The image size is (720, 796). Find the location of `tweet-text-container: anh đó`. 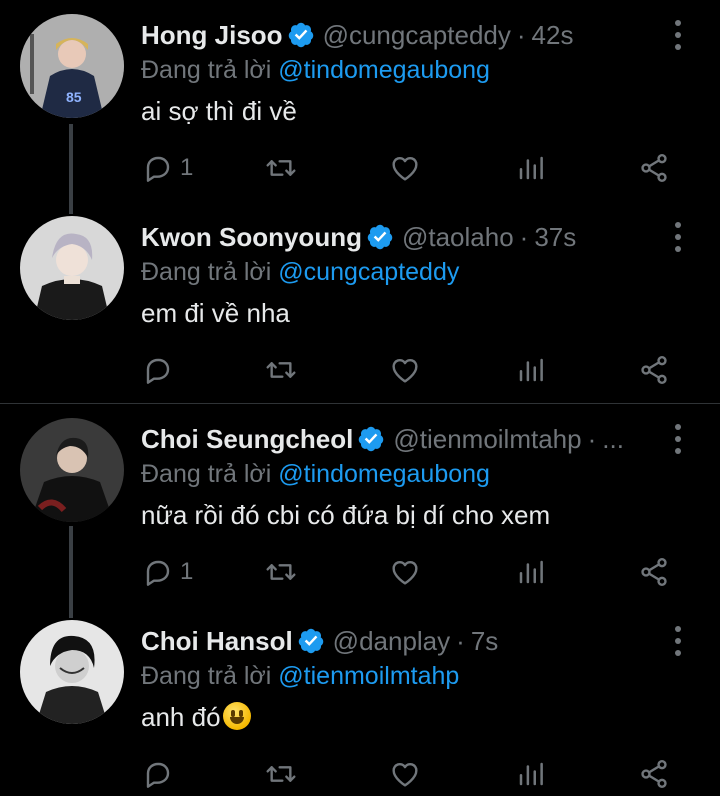

tweet-text-container: anh đó is located at coordinates (196, 717).